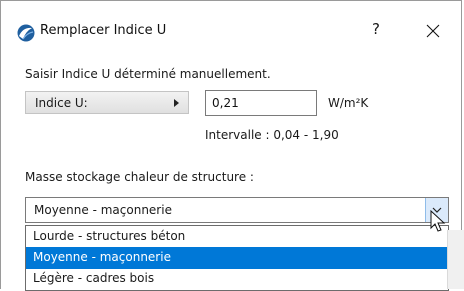 Image resolution: width=464 pixels, height=291 pixels. I want to click on mouse-cursor-icon, so click(438, 221).